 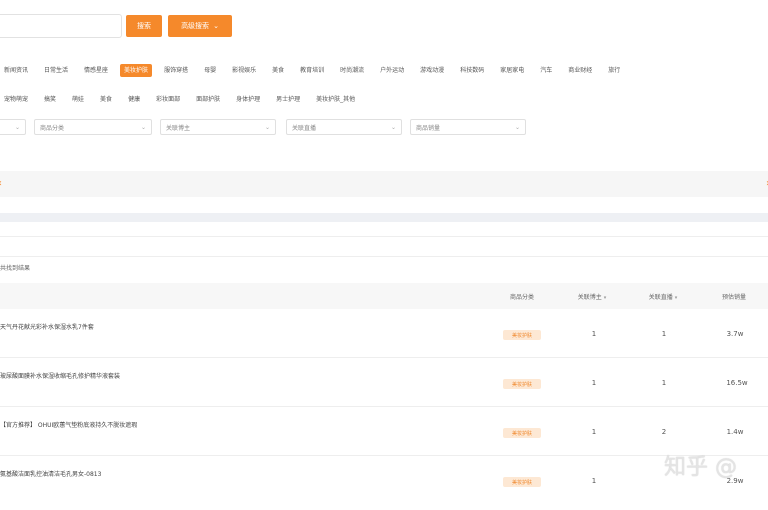 I want to click on column-header-label: 关联直播, so click(x=660, y=297).